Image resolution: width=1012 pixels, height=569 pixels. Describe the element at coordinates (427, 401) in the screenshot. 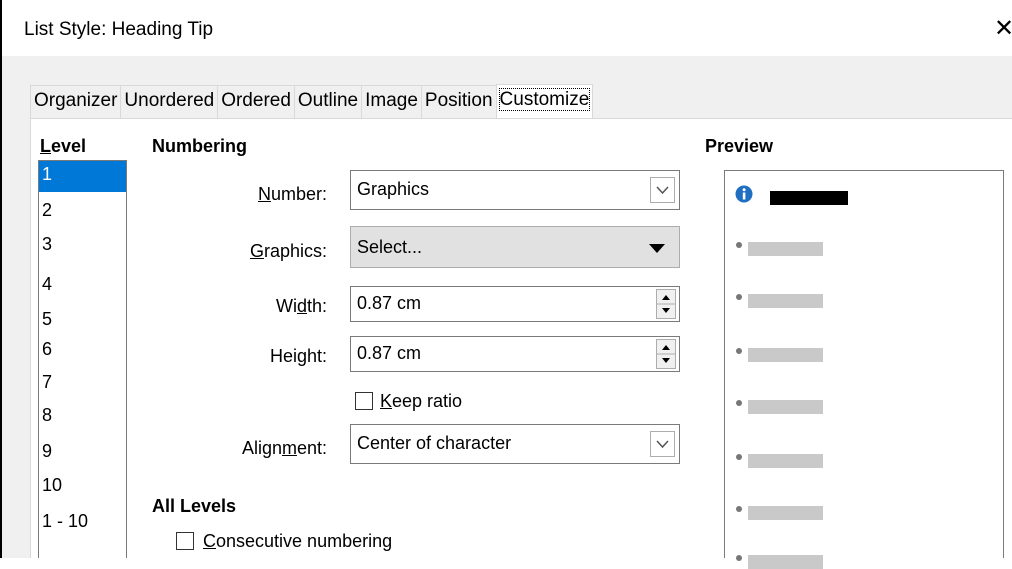

I see `keep-ratio-rest: eep ratio` at that location.